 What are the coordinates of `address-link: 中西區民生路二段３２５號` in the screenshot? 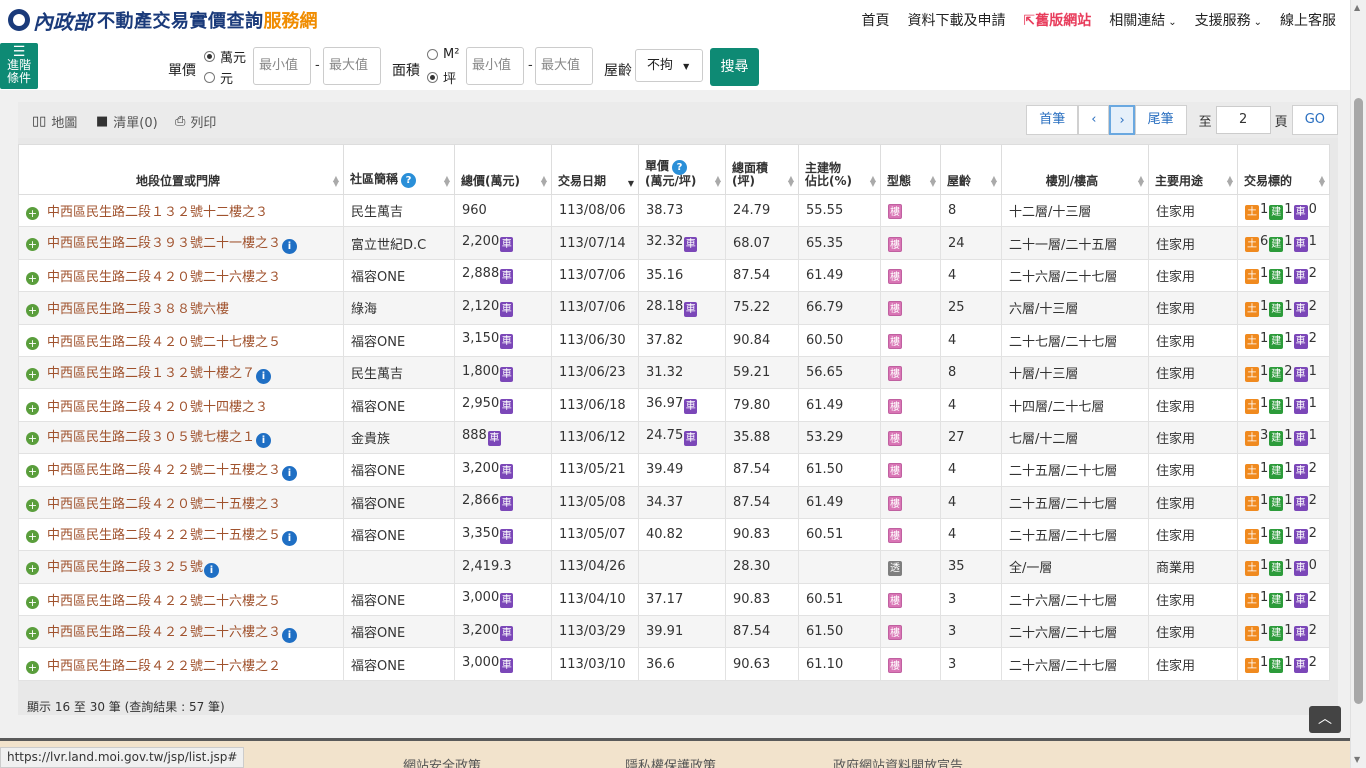 It's located at (125, 567).